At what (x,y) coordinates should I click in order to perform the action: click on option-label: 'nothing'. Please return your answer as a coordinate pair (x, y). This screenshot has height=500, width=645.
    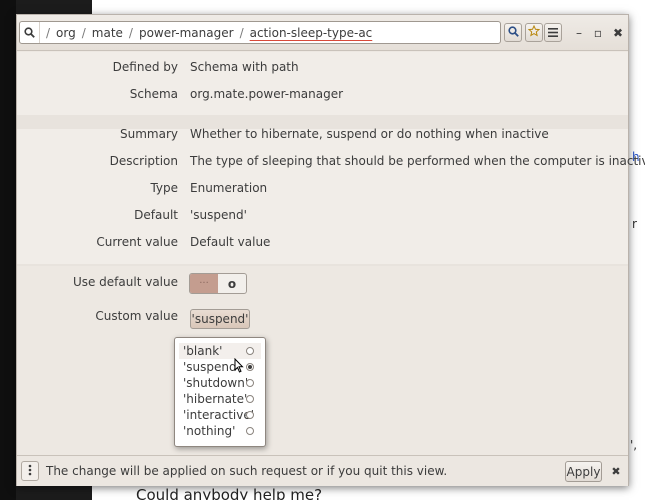
    Looking at the image, I should click on (209, 431).